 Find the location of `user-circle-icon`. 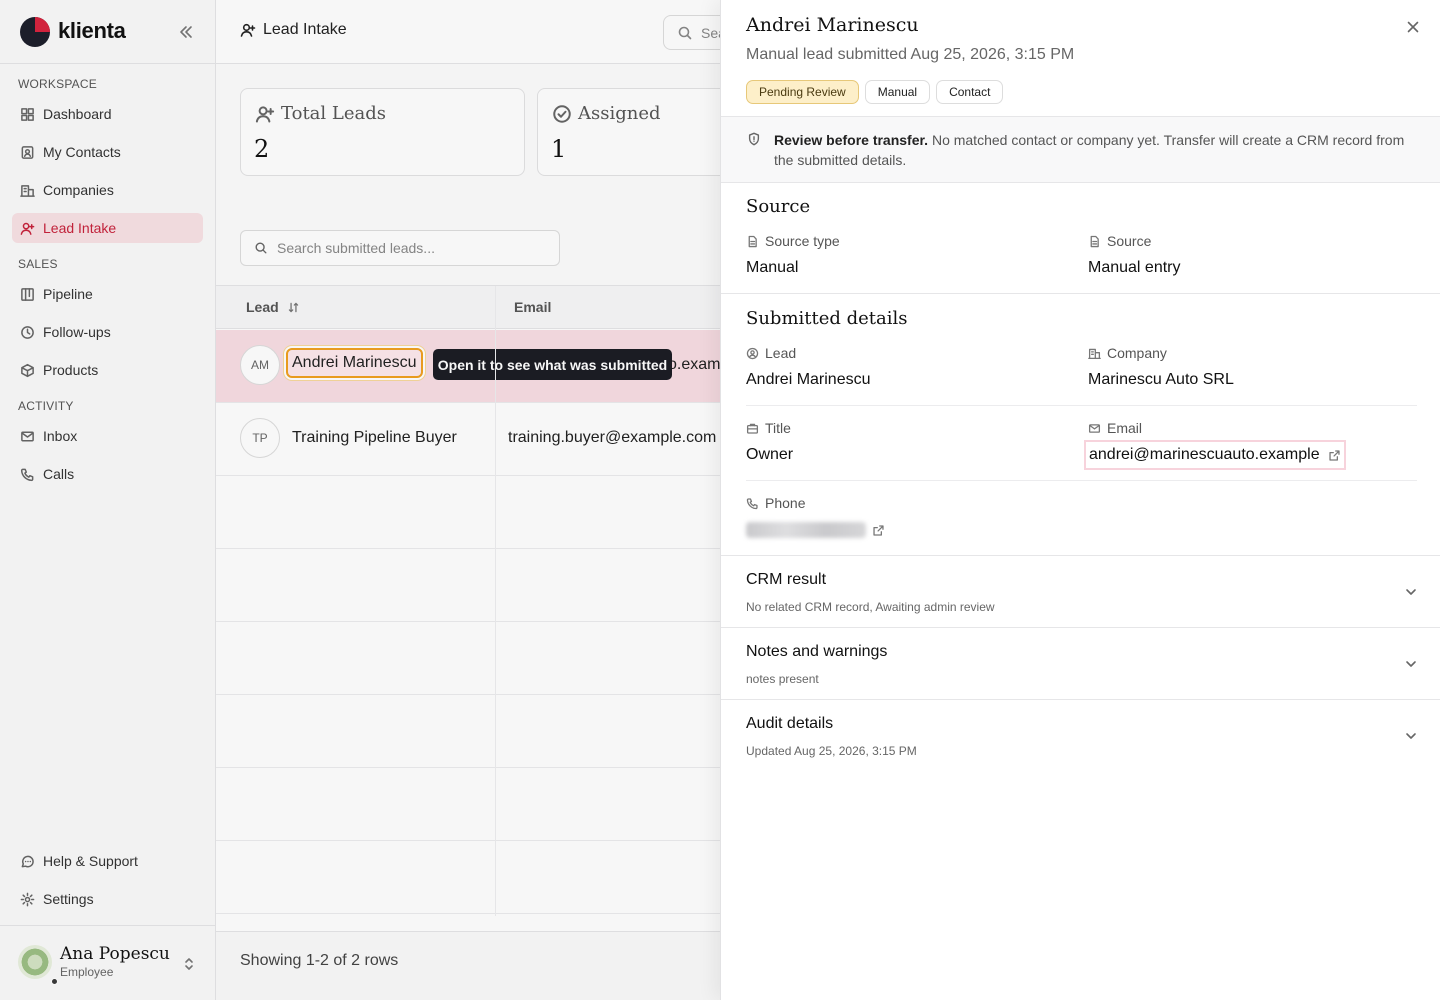

user-circle-icon is located at coordinates (752, 353).